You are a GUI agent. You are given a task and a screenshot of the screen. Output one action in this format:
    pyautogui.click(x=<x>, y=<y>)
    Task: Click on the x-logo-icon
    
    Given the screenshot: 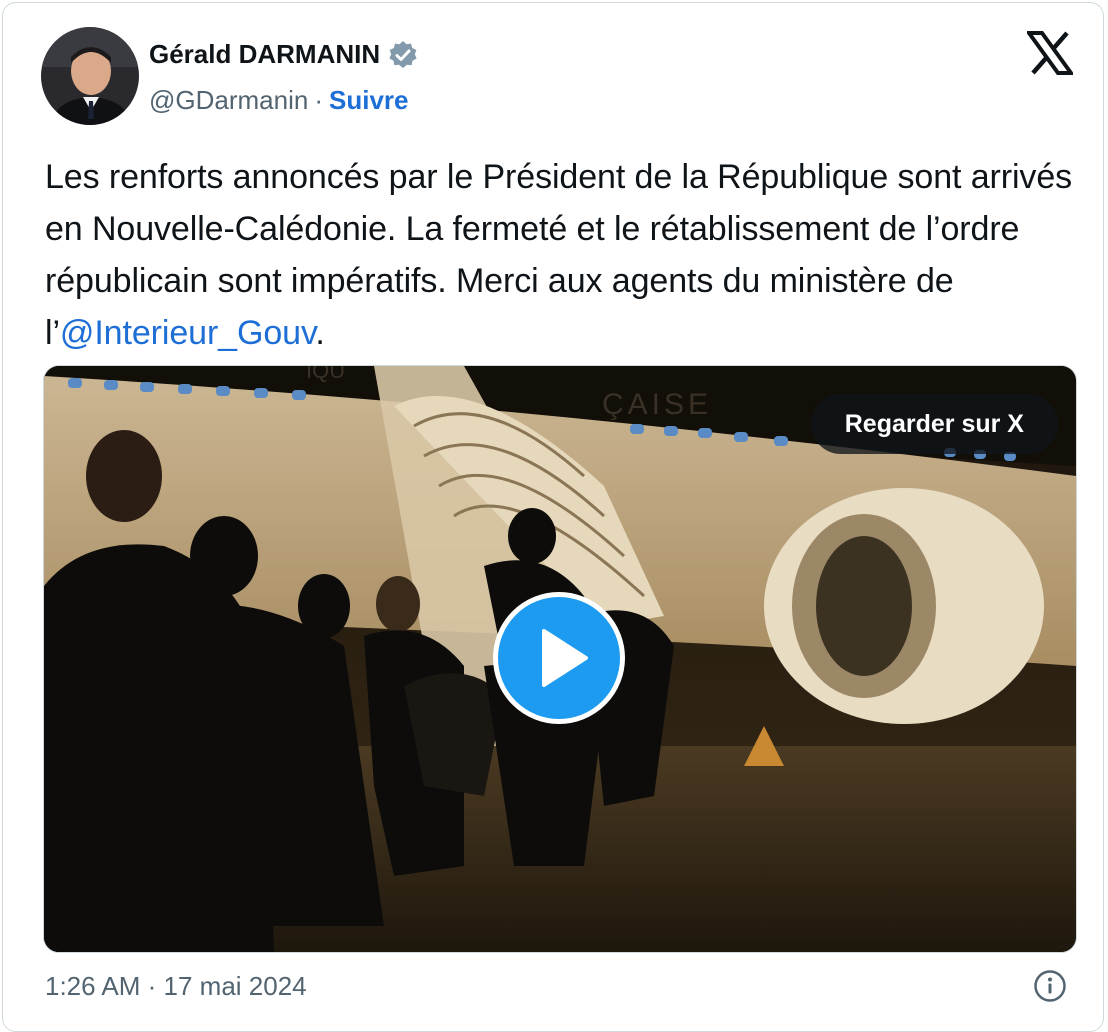 What is the action you would take?
    pyautogui.click(x=1050, y=53)
    